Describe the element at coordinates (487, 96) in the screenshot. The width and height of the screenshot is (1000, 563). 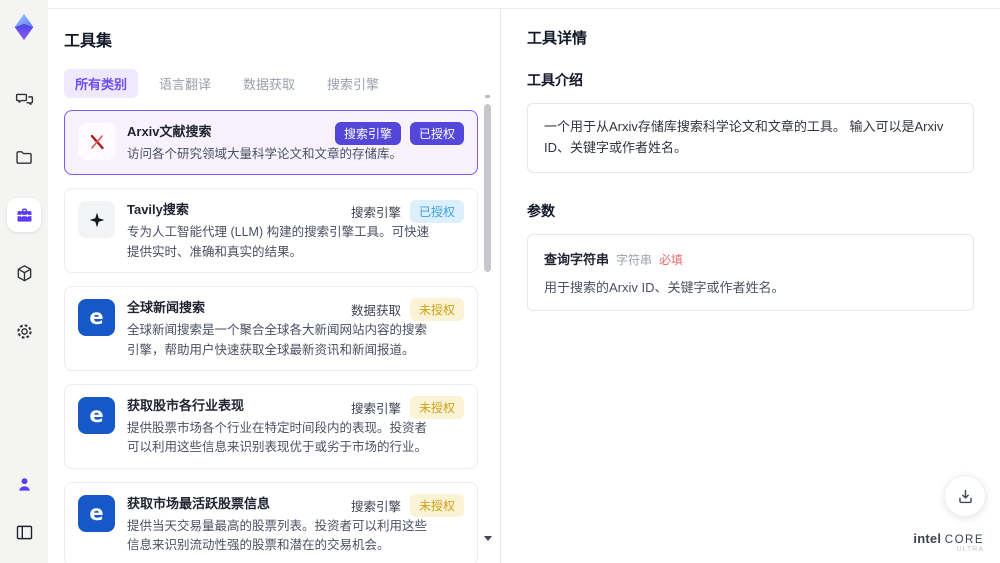
I see `scroll-up-icon` at that location.